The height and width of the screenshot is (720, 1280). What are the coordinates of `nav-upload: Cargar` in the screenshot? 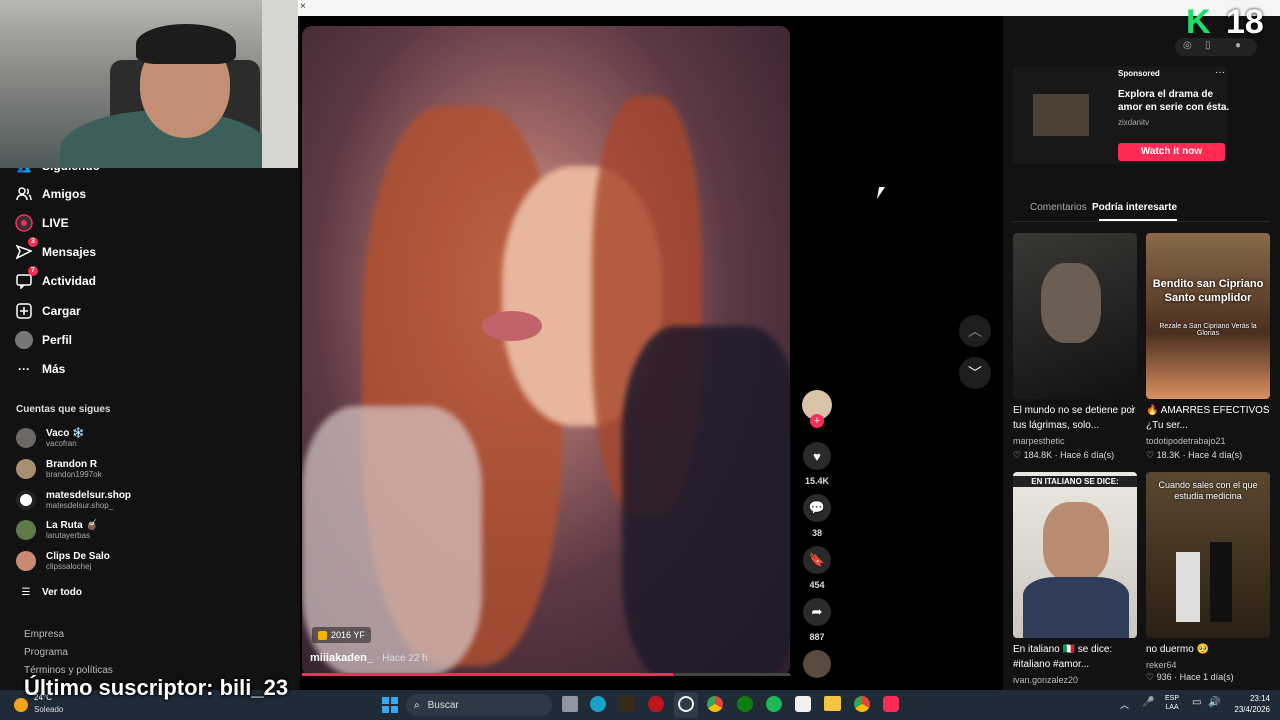 It's located at (47, 311).